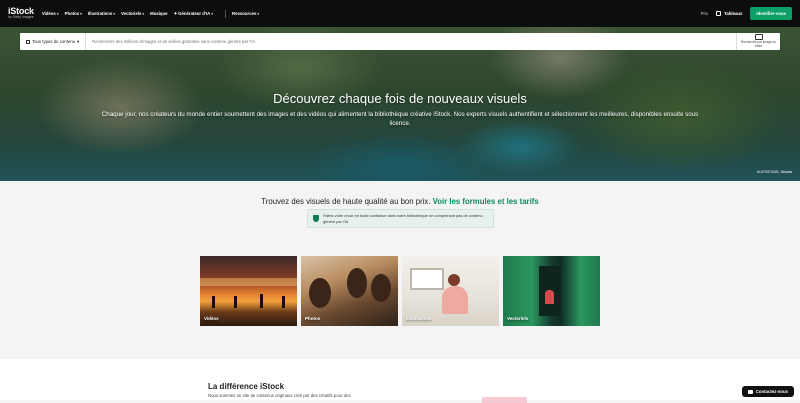 The image size is (800, 403). I want to click on logo-subtext: by Getty Images, so click(21, 17).